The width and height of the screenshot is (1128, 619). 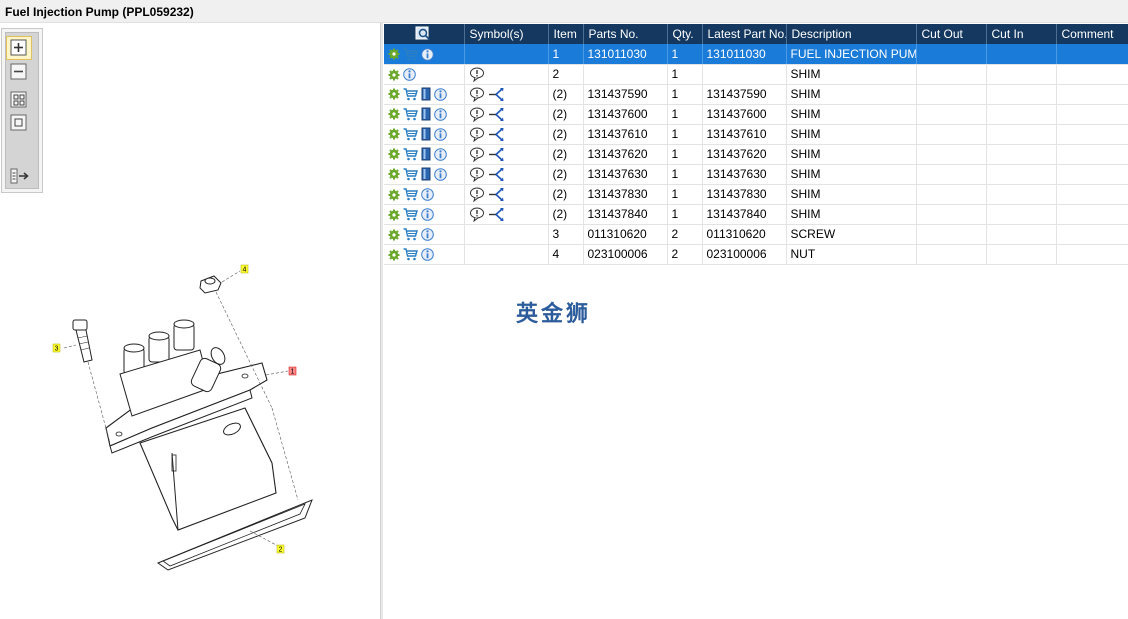 I want to click on zoom-out-button, so click(x=19, y=72).